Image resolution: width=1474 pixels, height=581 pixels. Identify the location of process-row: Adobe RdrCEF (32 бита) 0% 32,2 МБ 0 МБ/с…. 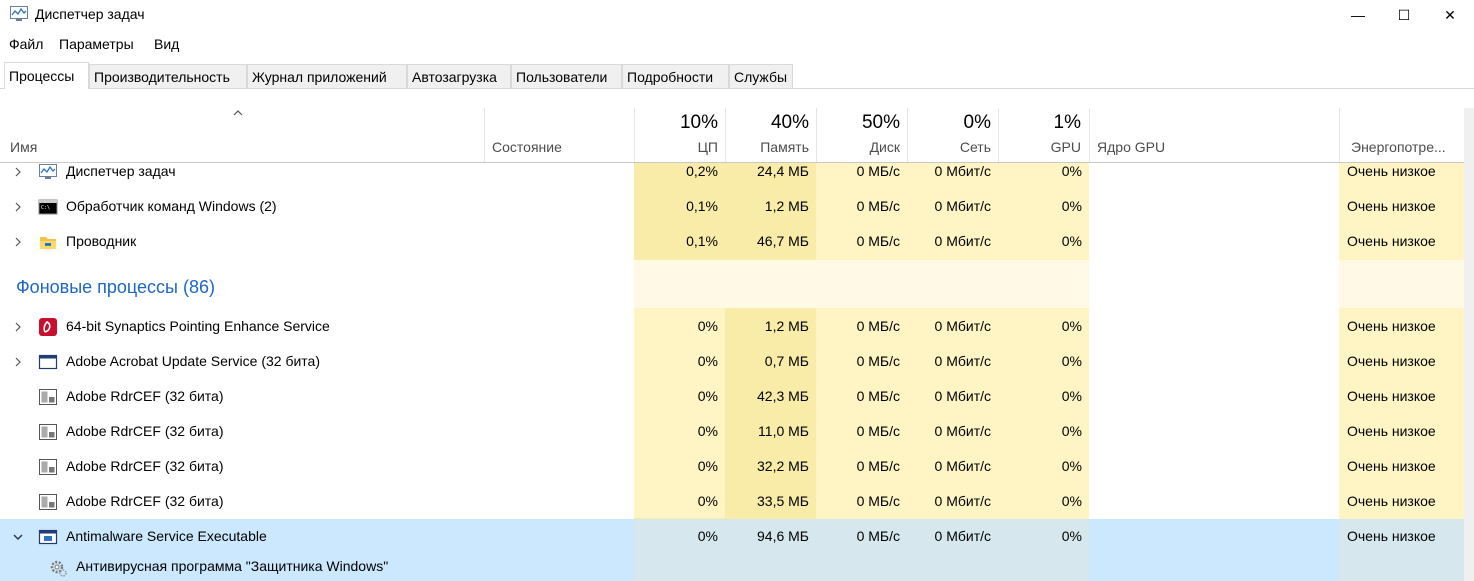
(737, 466).